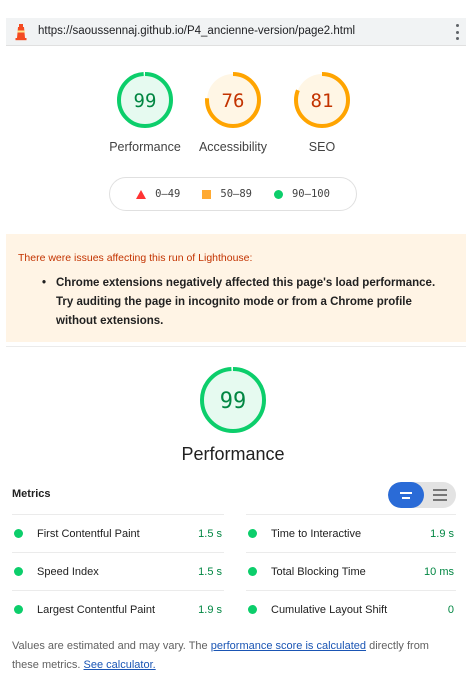 This screenshot has height=679, width=466. What do you see at coordinates (236, 194) in the screenshot?
I see `legend-average-label: 50–89` at bounding box center [236, 194].